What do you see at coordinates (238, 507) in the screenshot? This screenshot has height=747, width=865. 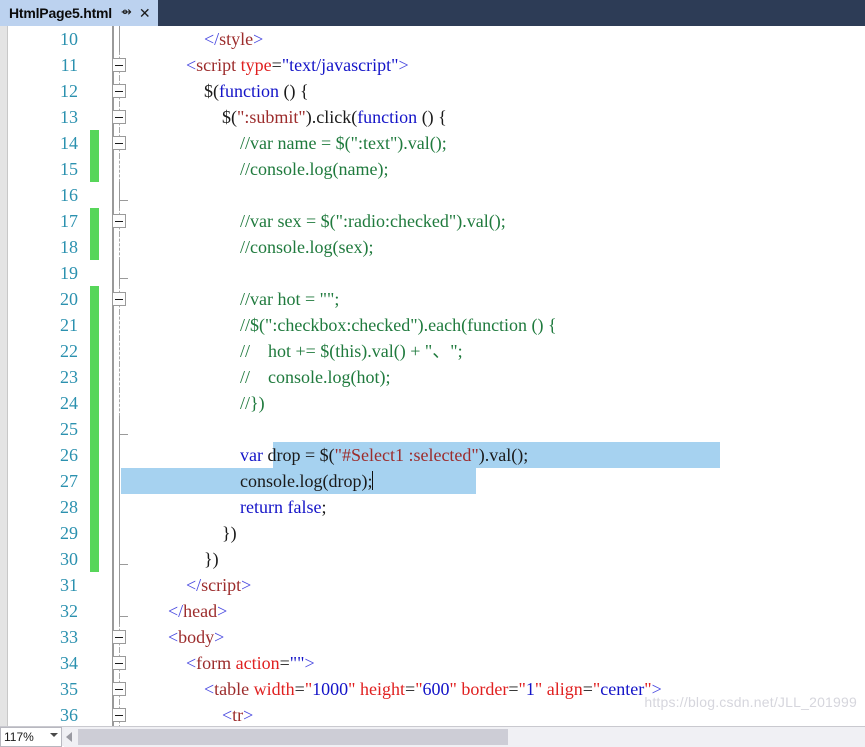 I see `code-text: return false;` at bounding box center [238, 507].